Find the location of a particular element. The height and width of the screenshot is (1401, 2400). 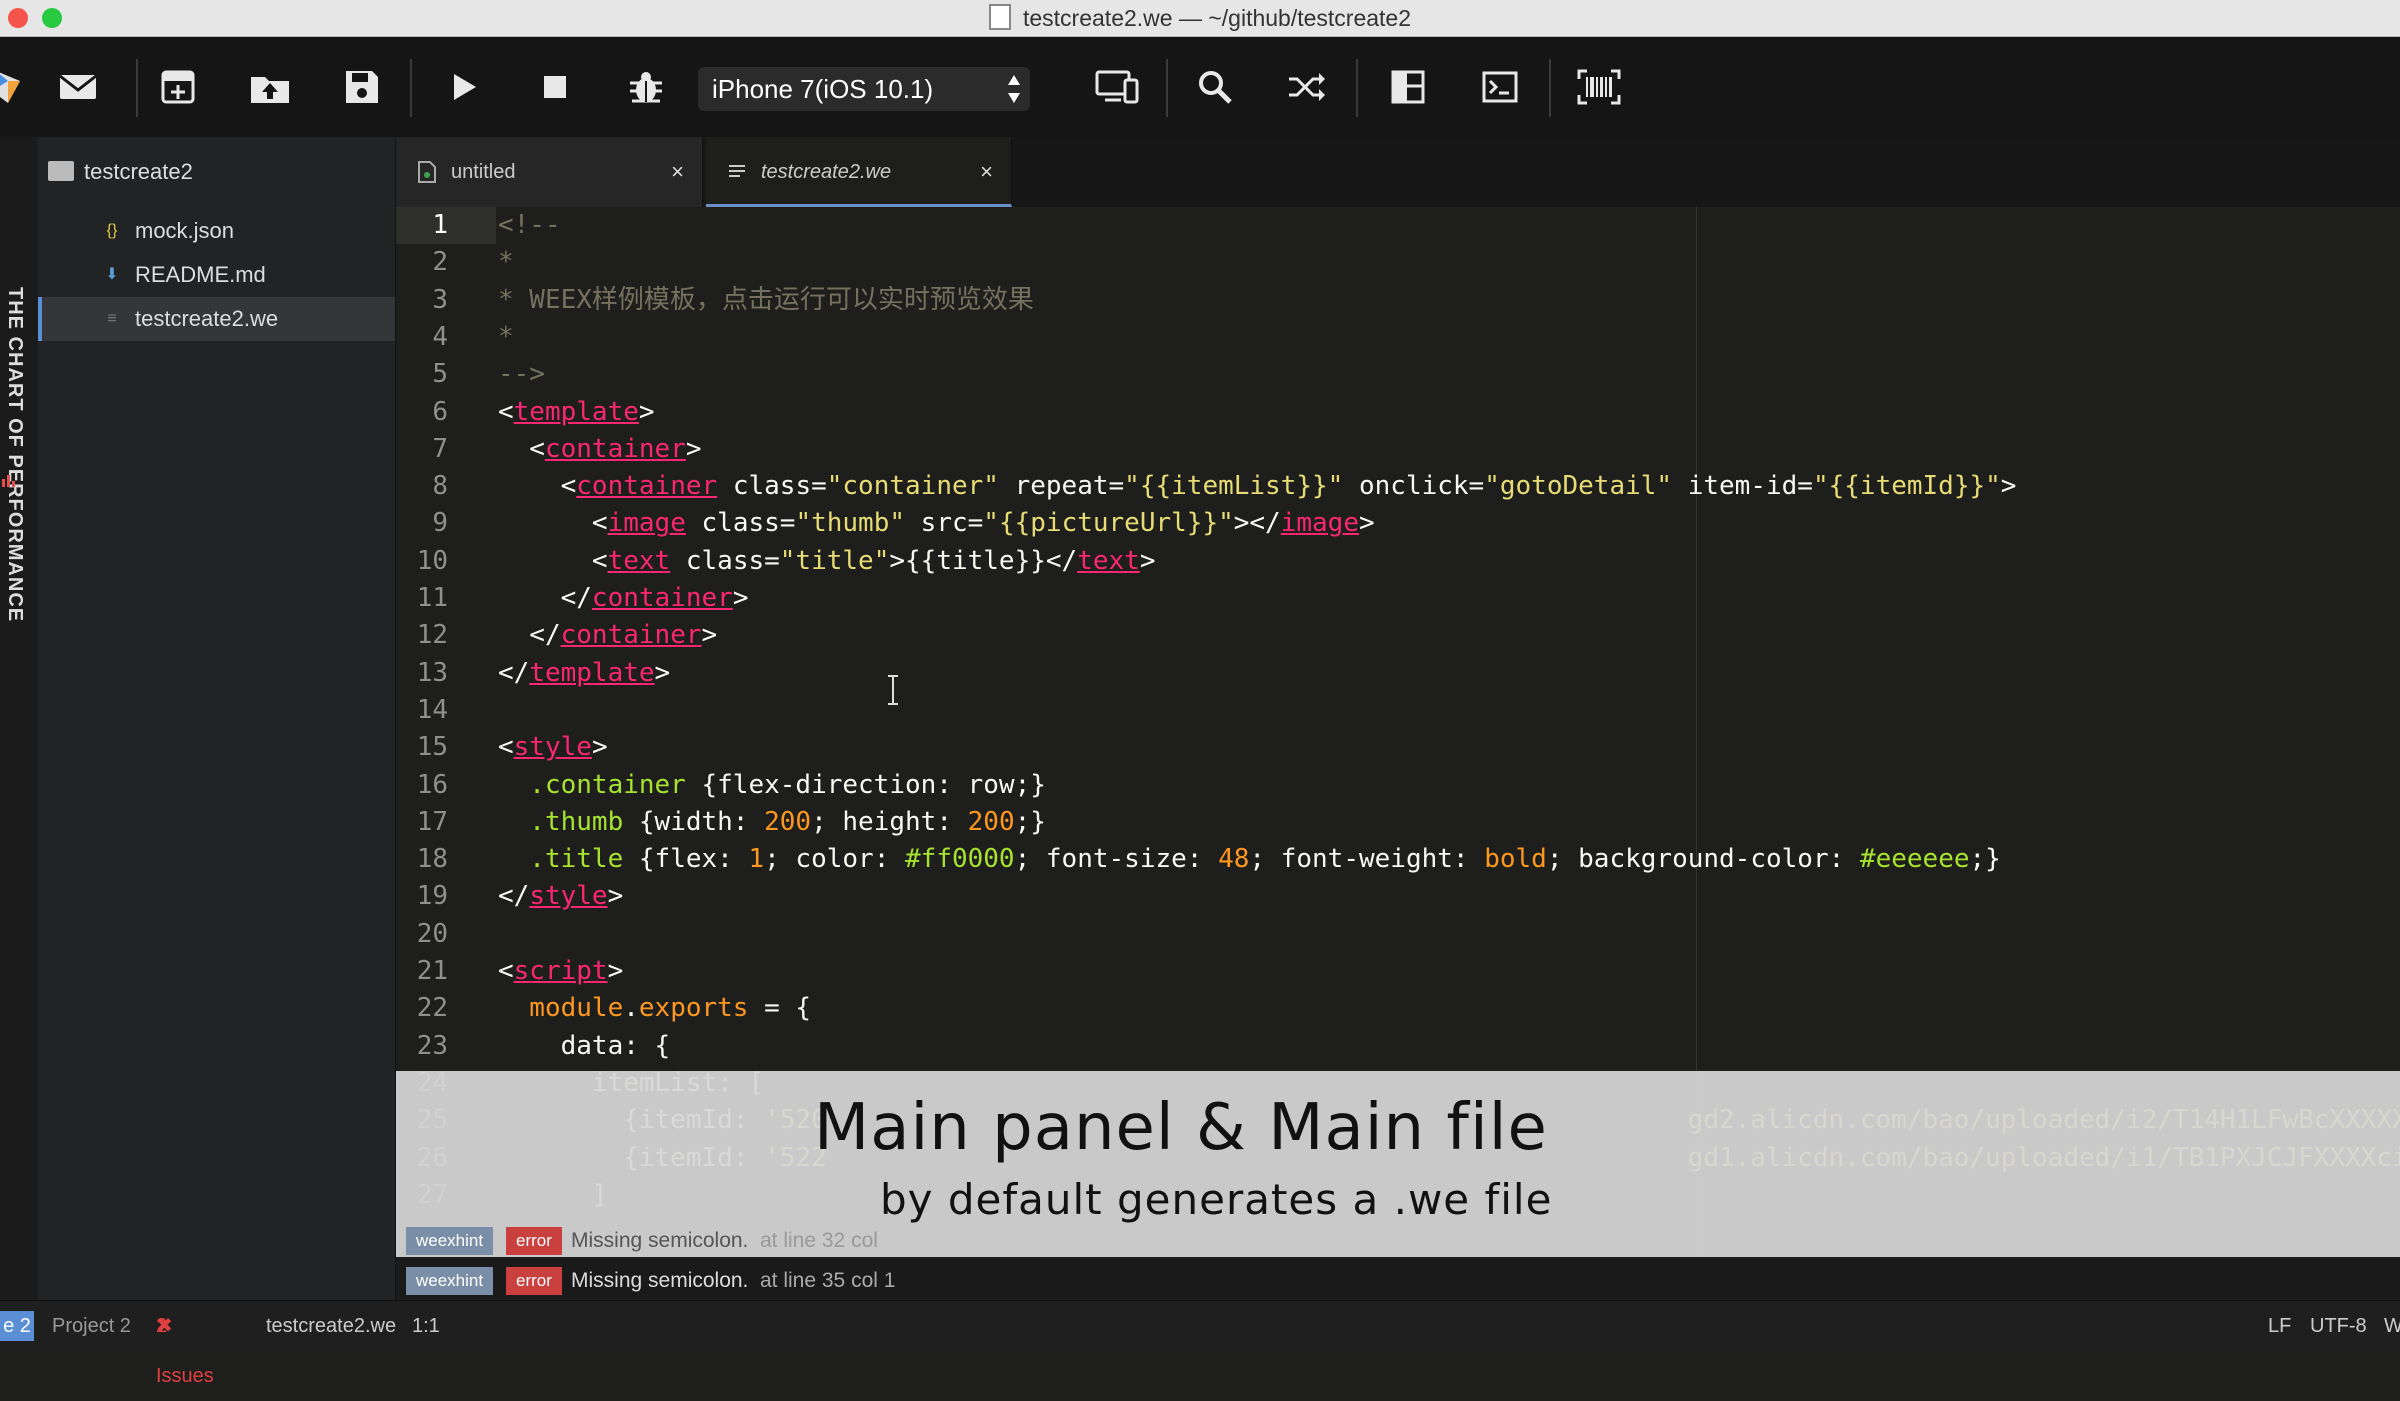

device-preview-icon is located at coordinates (1117, 87).